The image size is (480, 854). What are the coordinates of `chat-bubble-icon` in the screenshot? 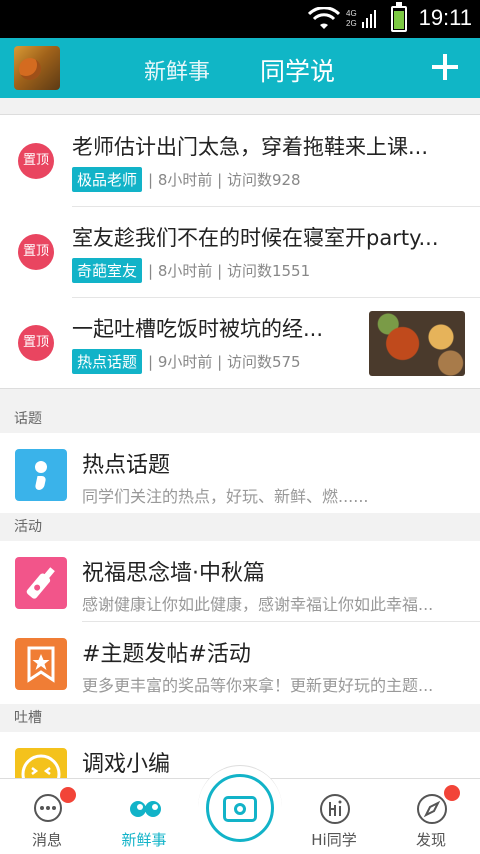 It's located at (48, 808).